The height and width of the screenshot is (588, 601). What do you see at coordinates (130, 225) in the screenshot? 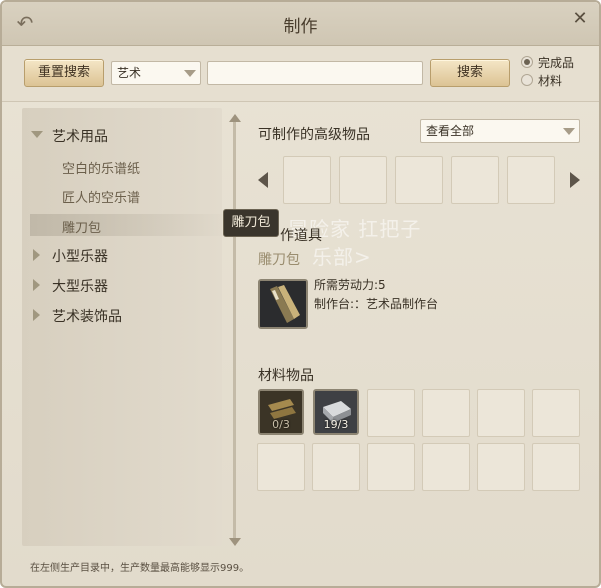
I see `selected-row-highlight` at bounding box center [130, 225].